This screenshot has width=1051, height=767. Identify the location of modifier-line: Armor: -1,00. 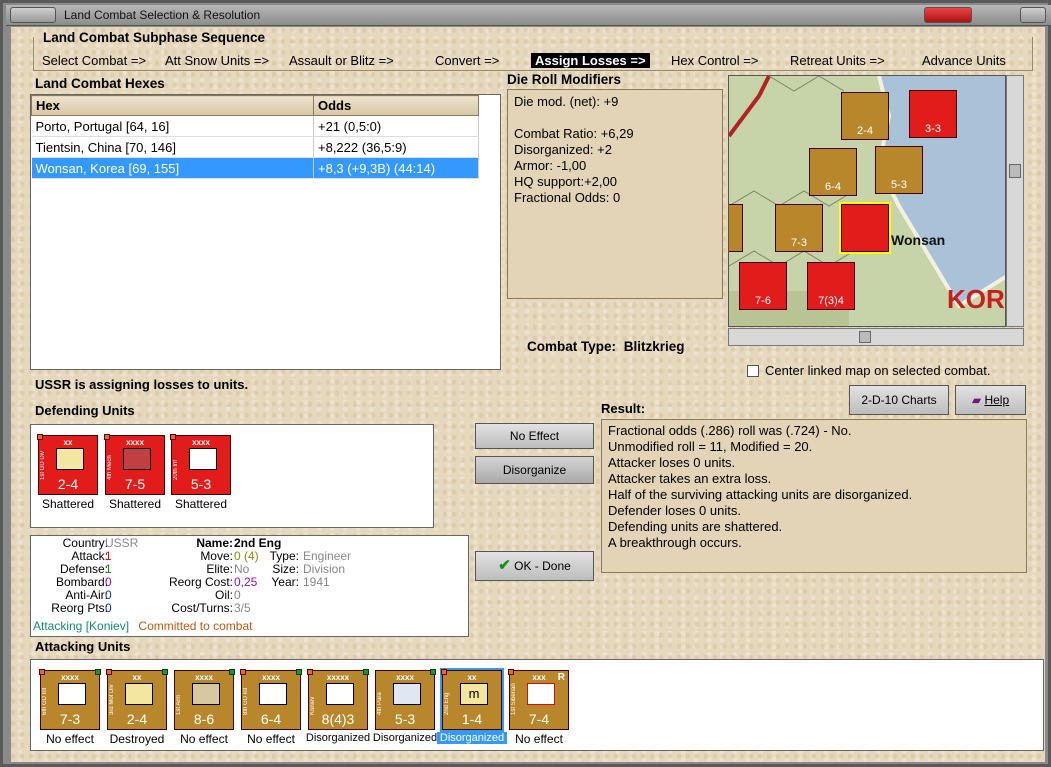
(550, 165).